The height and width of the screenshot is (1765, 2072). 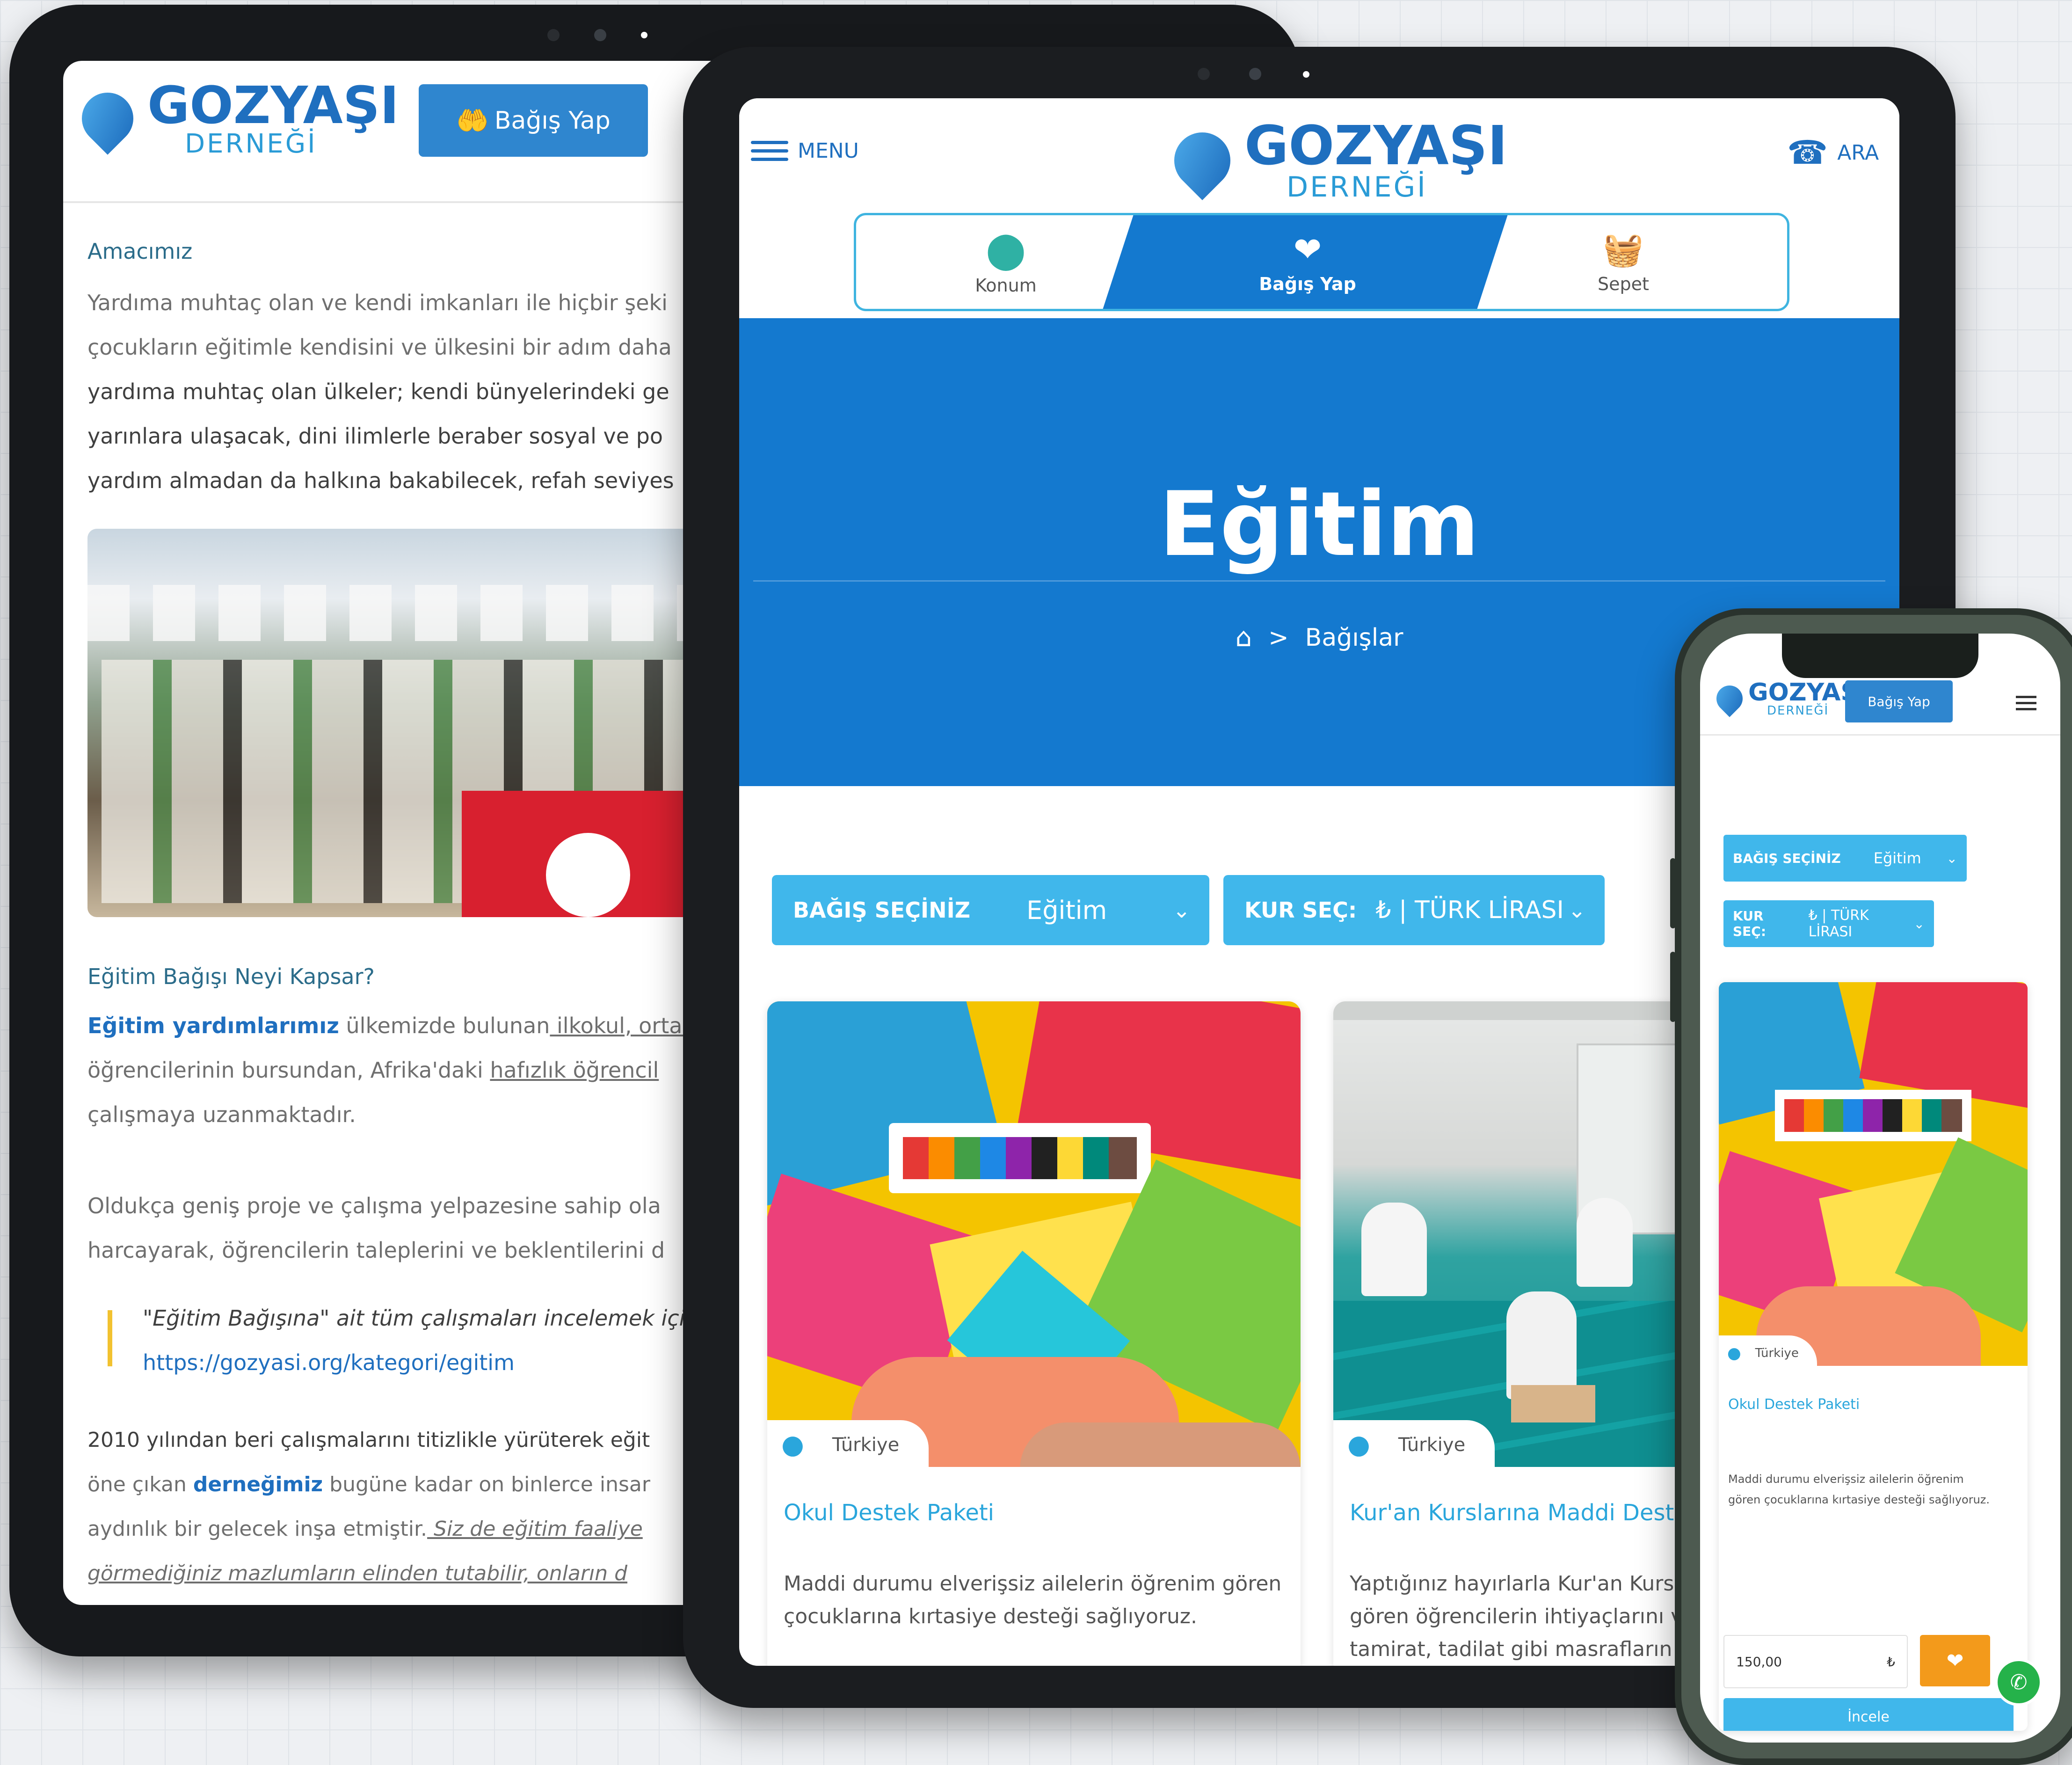 I want to click on para3-text: öne çıkan, so click(x=140, y=1484).